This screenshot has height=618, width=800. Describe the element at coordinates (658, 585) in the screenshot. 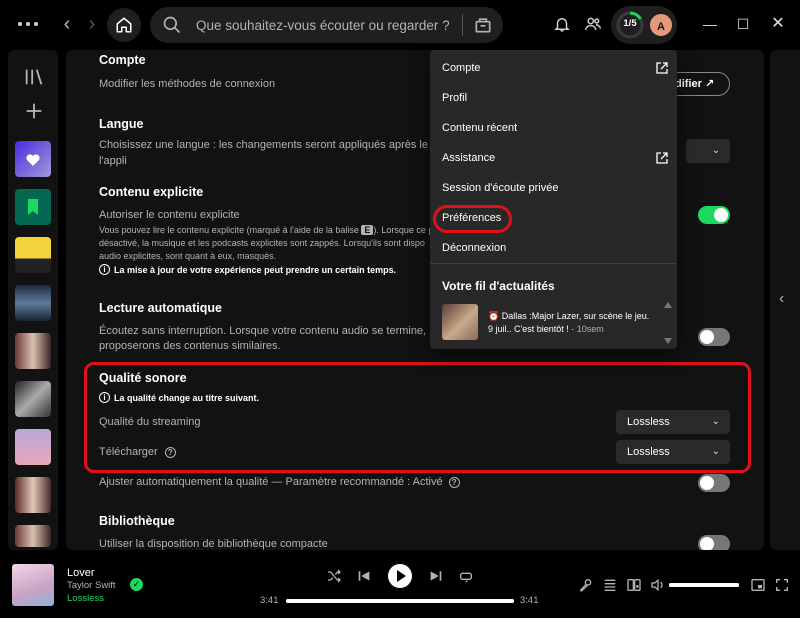

I see `volume-icon` at that location.